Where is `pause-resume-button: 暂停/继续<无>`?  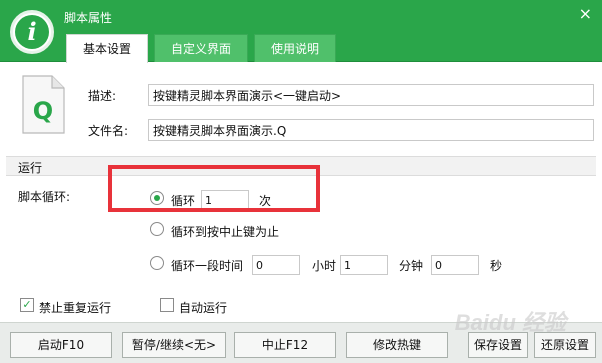
pause-resume-button: 暂停/继续<无> is located at coordinates (174, 345).